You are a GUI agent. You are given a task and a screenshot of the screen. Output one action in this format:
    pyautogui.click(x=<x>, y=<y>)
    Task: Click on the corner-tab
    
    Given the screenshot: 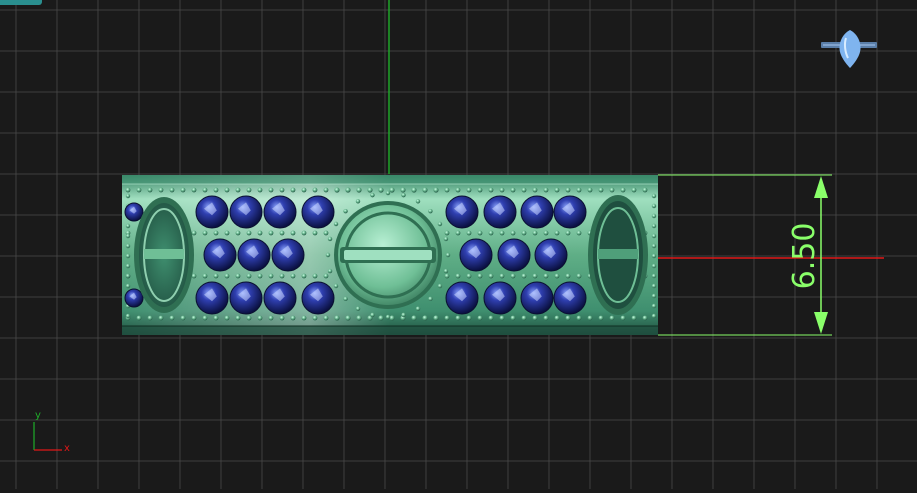 What is the action you would take?
    pyautogui.click(x=21, y=2)
    